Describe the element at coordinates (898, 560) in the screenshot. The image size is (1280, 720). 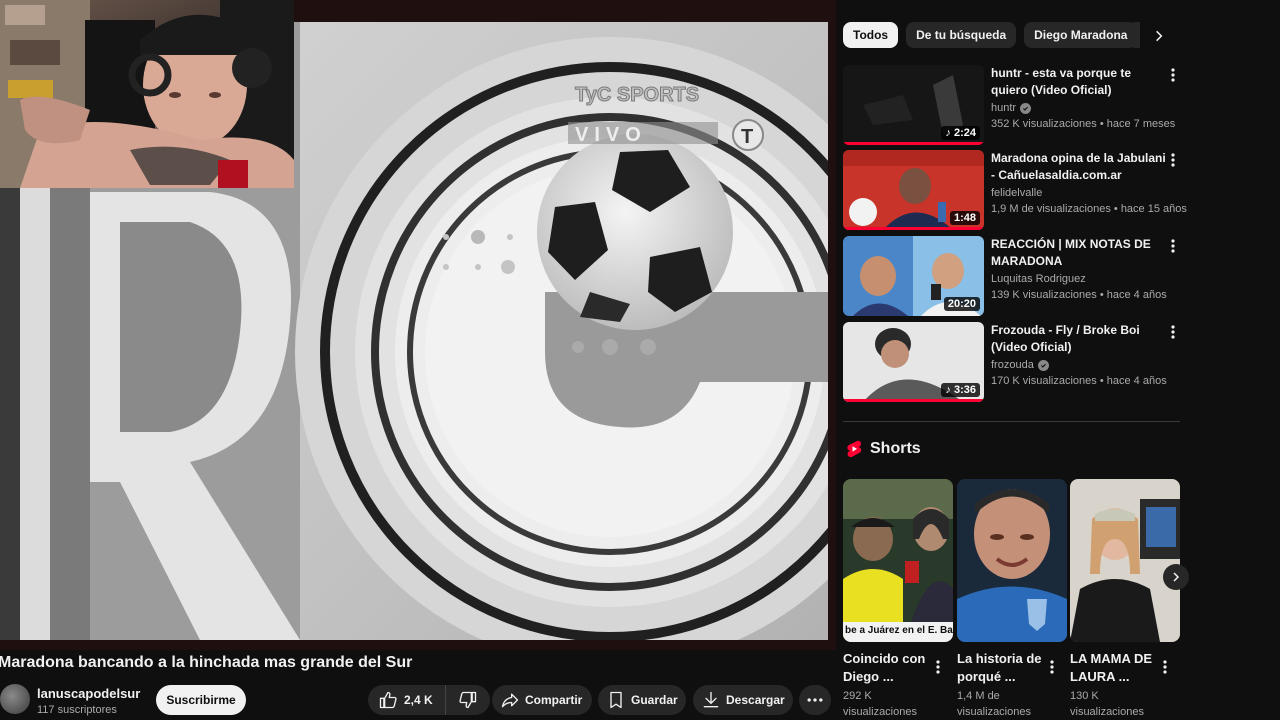
I see `short-thumbnail: be a Juárez en el E. Ba` at that location.